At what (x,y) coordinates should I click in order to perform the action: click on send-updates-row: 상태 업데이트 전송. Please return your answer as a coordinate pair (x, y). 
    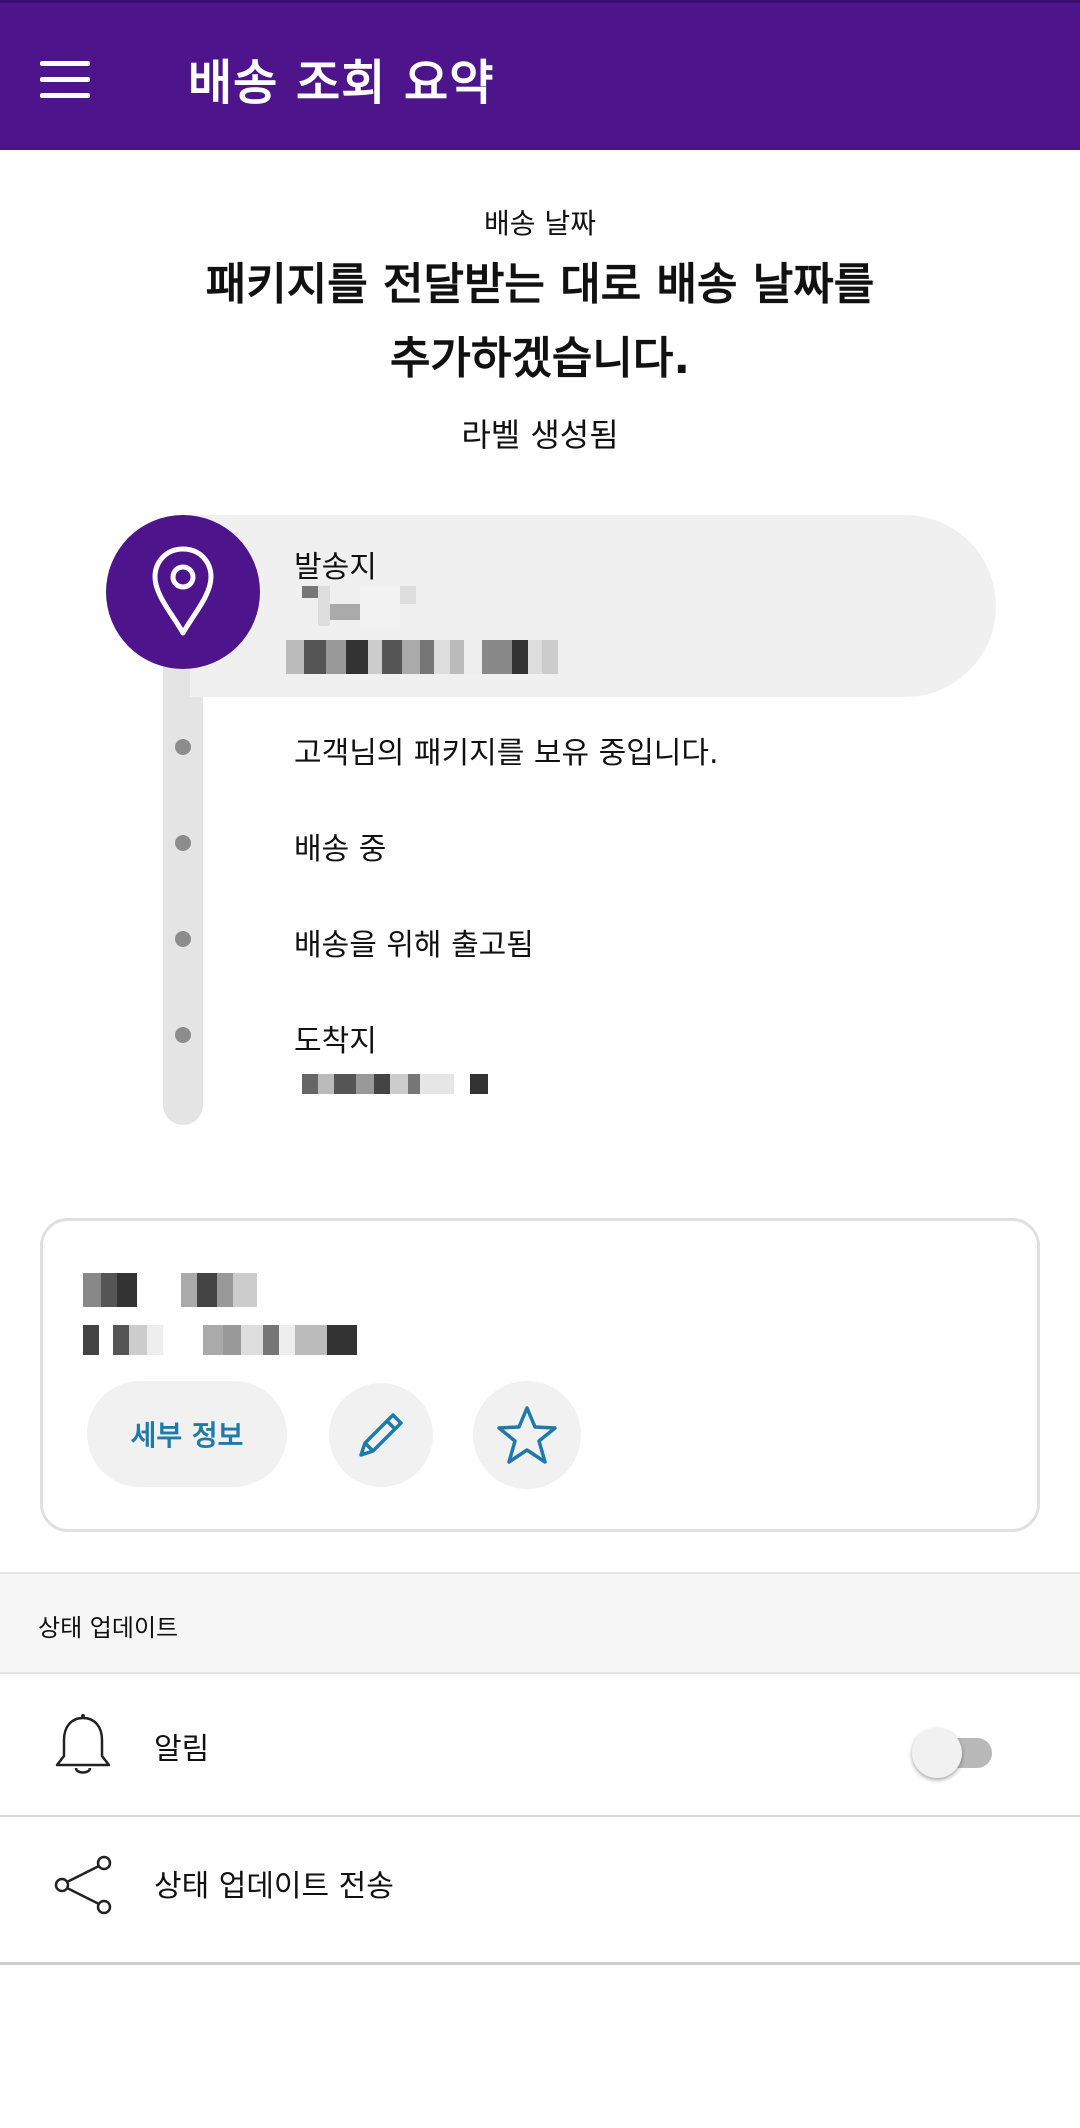
    Looking at the image, I should click on (540, 1890).